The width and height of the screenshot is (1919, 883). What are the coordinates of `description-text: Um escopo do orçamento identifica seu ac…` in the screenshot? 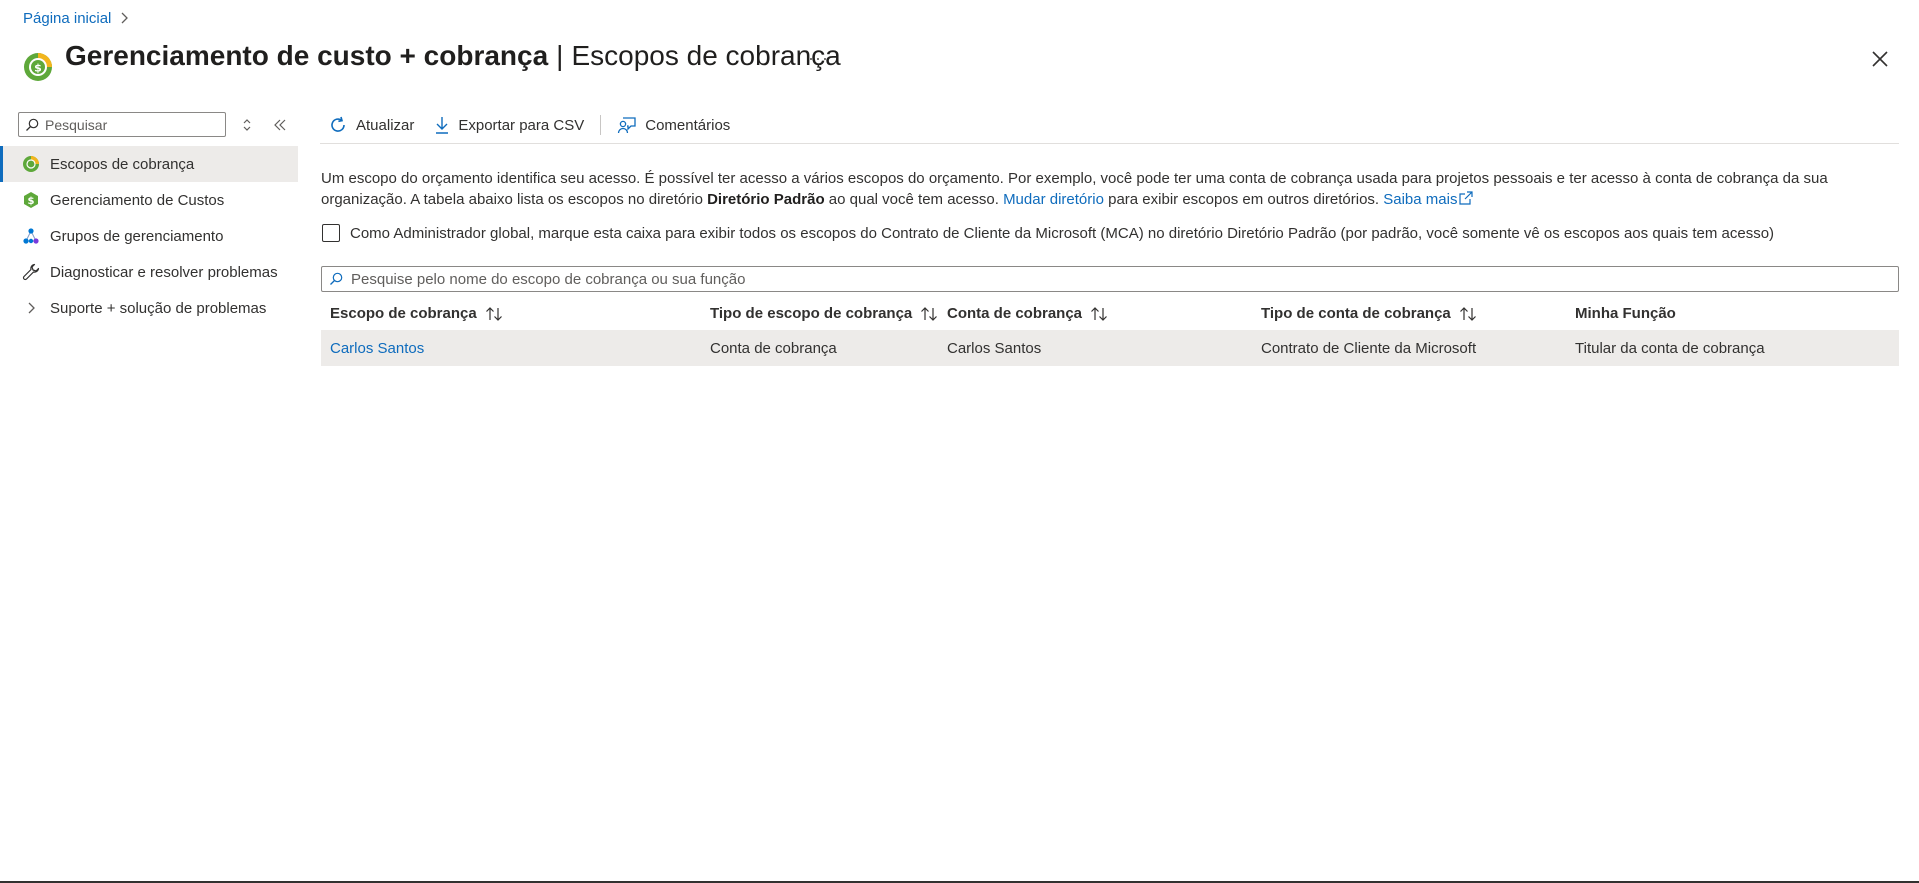 It's located at (1110, 189).